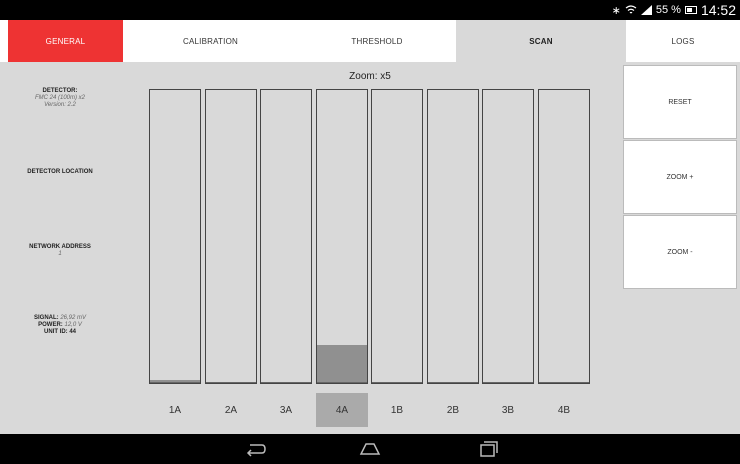 Image resolution: width=740 pixels, height=464 pixels. Describe the element at coordinates (175, 236) in the screenshot. I see `channel-bar-1a` at that location.